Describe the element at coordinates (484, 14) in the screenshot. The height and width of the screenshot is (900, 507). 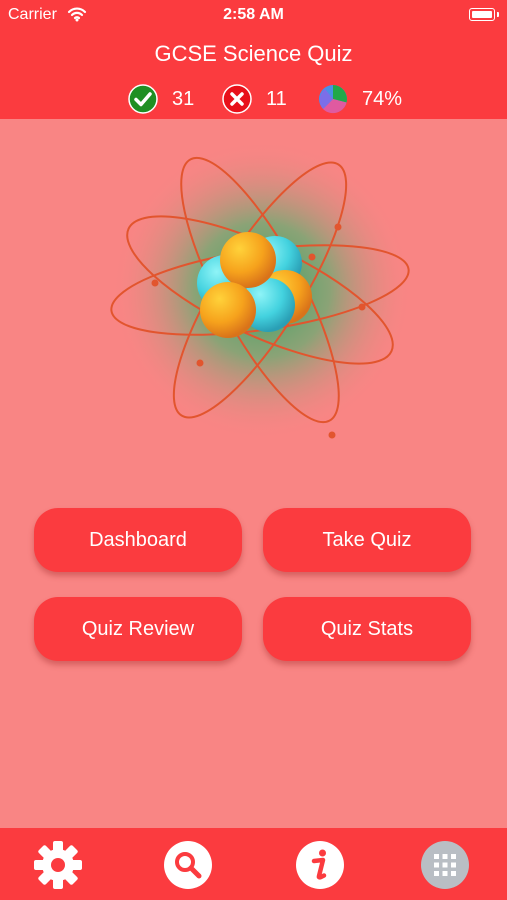
I see `battery-icon` at that location.